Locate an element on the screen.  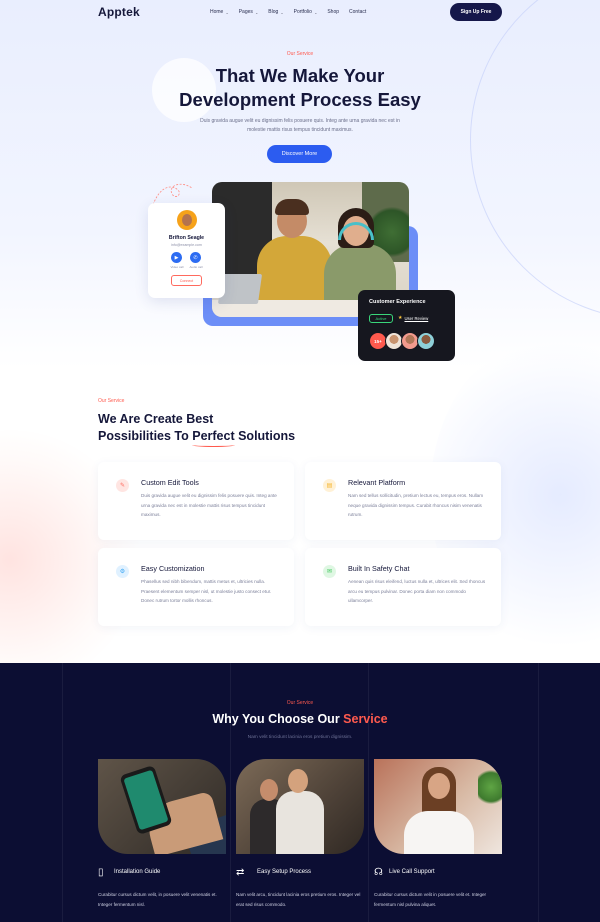
service-name: Easy Customization is located at coordinates (173, 568).